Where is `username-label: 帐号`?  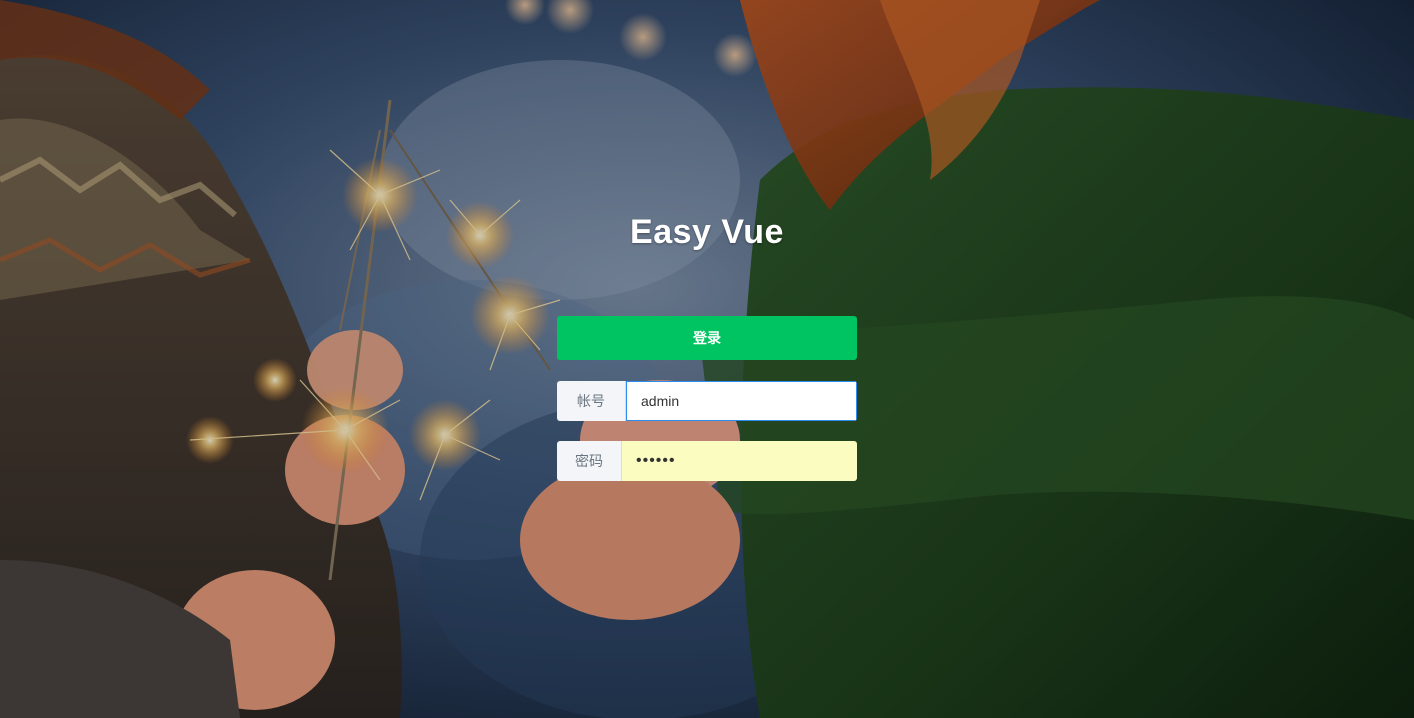
username-label: 帐号 is located at coordinates (591, 401).